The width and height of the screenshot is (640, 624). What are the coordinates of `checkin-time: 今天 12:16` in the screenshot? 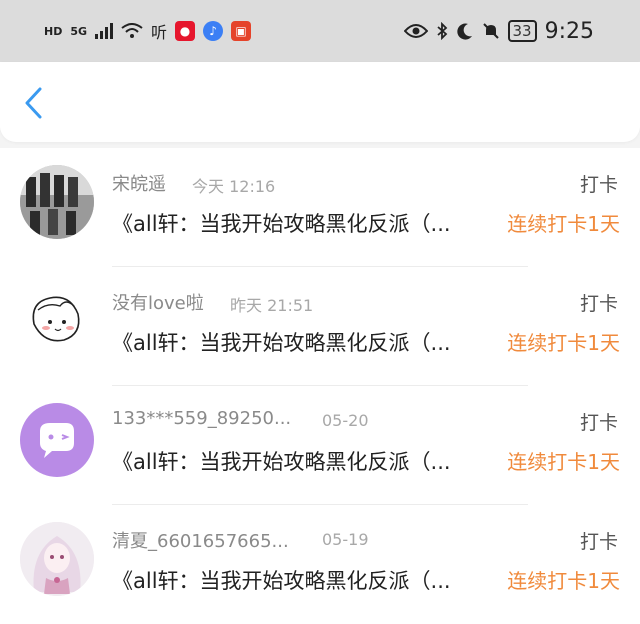 It's located at (234, 186).